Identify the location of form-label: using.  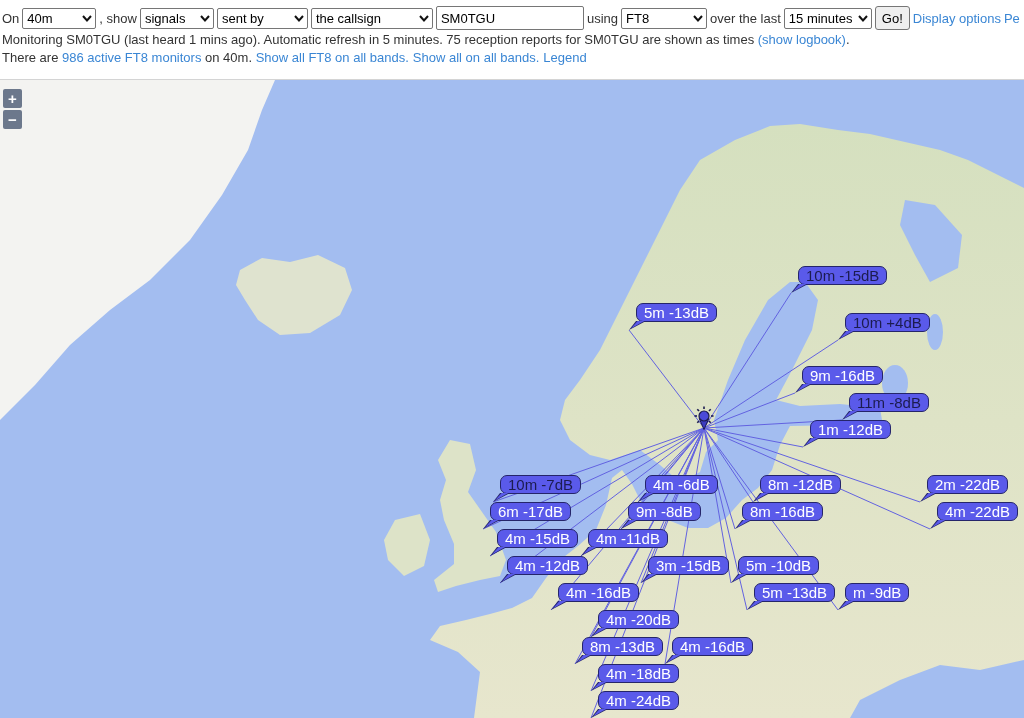
(602, 18).